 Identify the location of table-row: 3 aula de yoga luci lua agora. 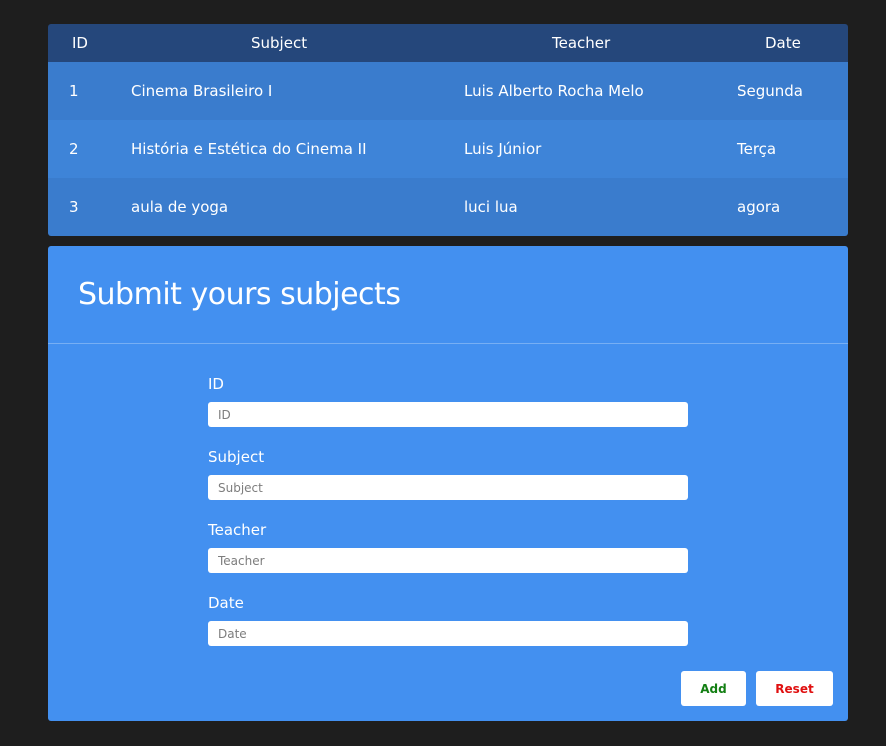
(448, 207).